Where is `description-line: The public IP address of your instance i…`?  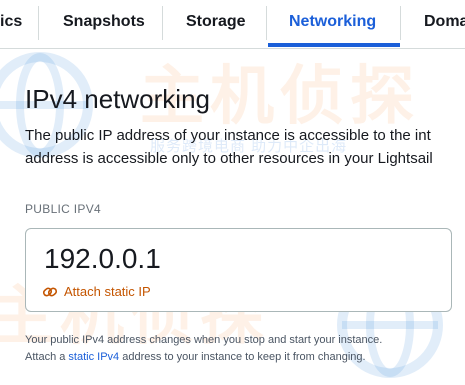
description-line: The public IP address of your instance i… is located at coordinates (228, 135).